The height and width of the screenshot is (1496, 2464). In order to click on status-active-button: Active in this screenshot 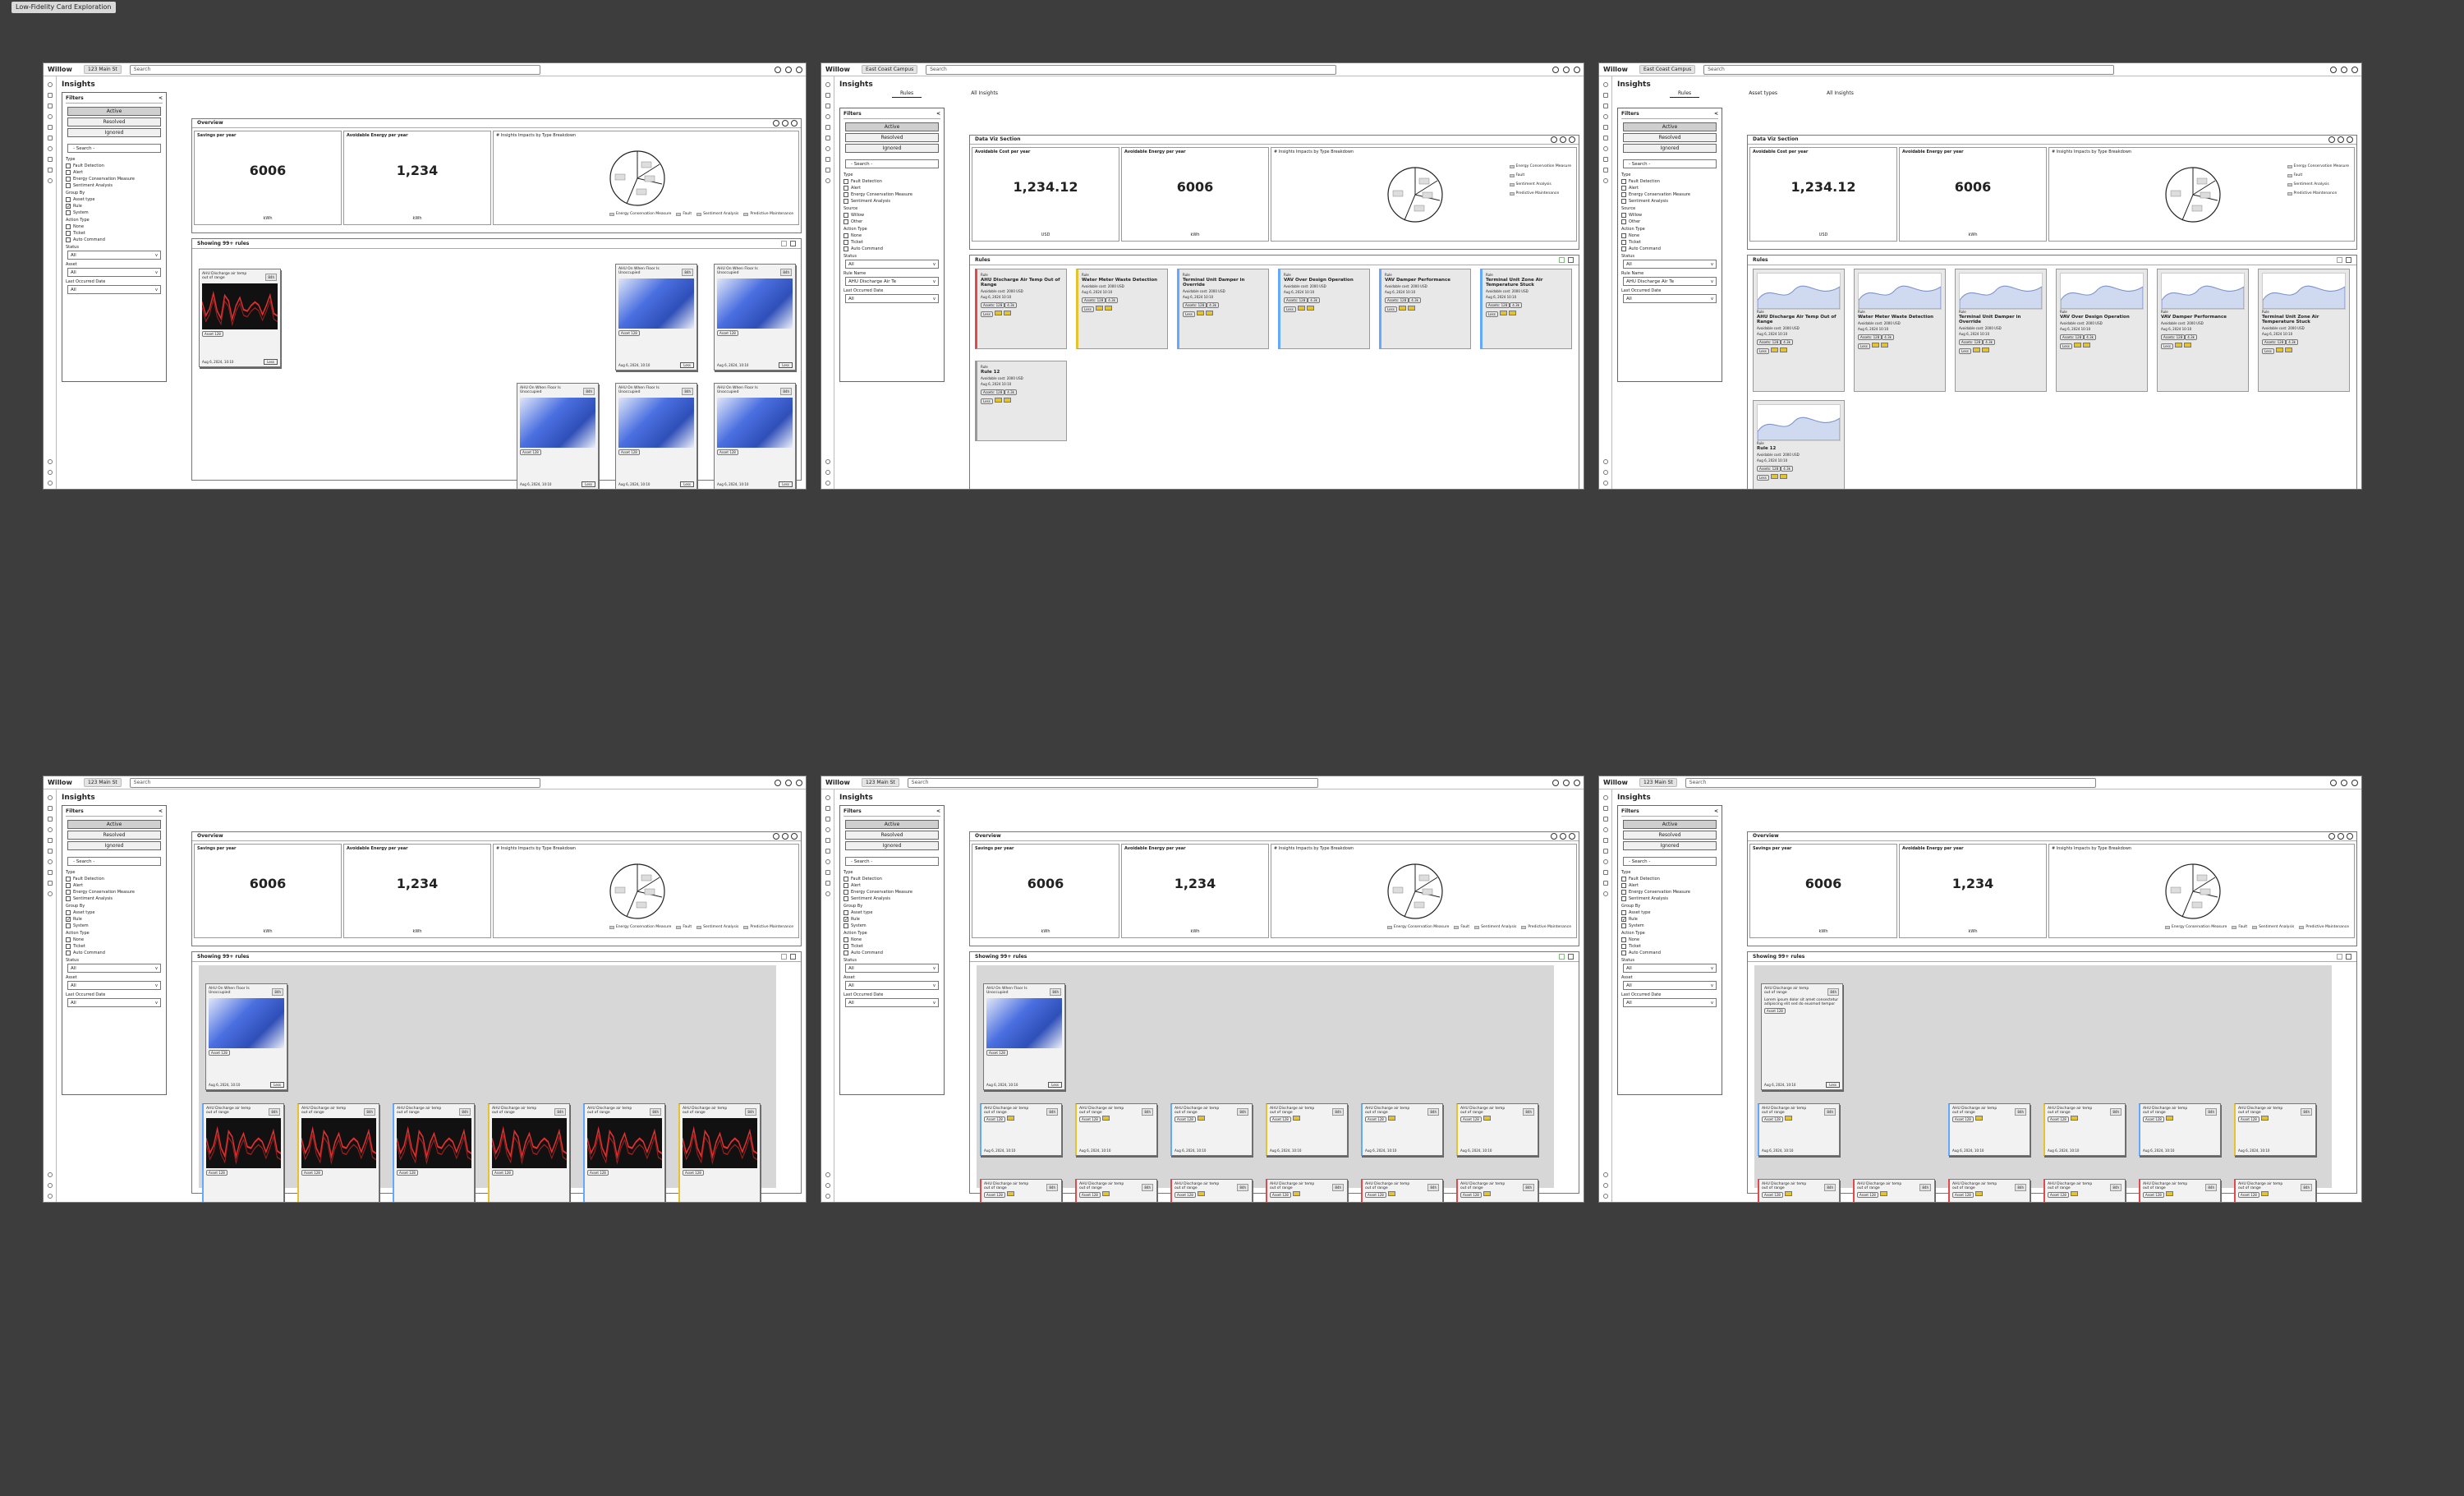, I will do `click(114, 824)`.